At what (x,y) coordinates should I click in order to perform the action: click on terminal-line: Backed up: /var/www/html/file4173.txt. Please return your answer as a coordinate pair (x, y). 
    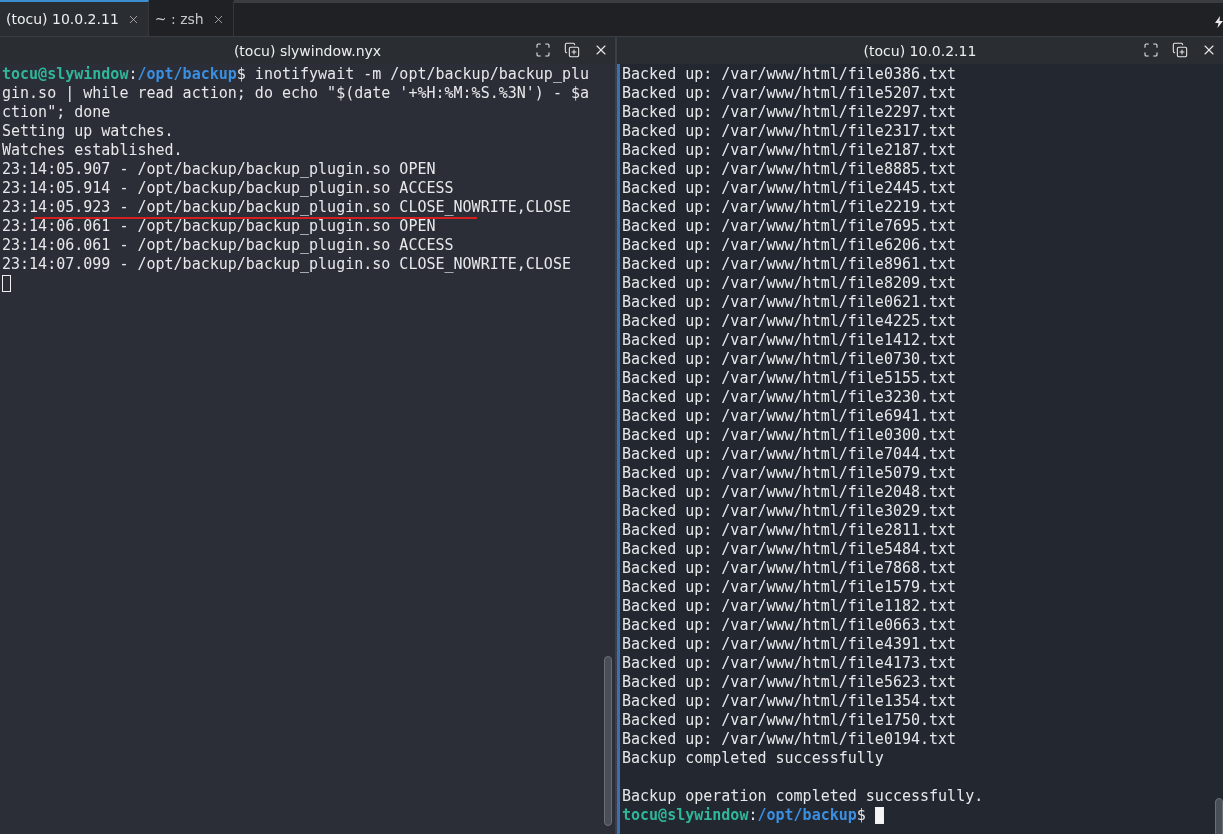
    Looking at the image, I should click on (789, 663).